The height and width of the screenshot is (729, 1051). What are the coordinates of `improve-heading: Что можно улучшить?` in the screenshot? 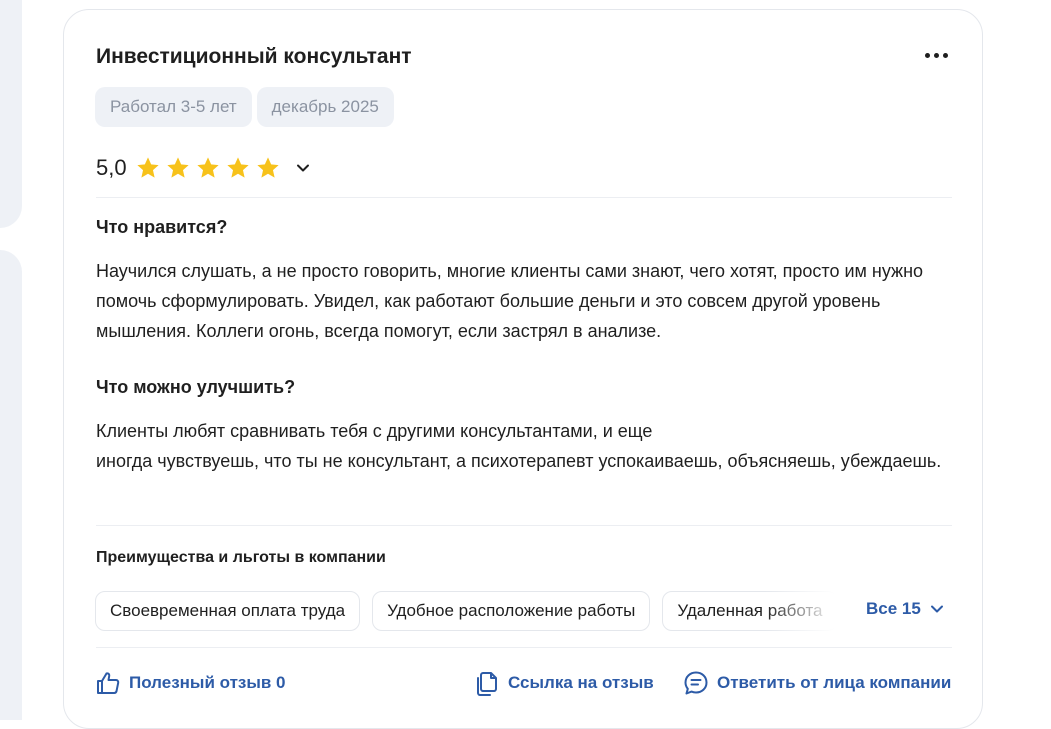 It's located at (196, 387).